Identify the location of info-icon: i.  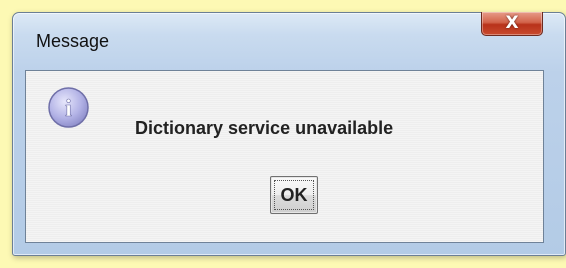
(68, 107).